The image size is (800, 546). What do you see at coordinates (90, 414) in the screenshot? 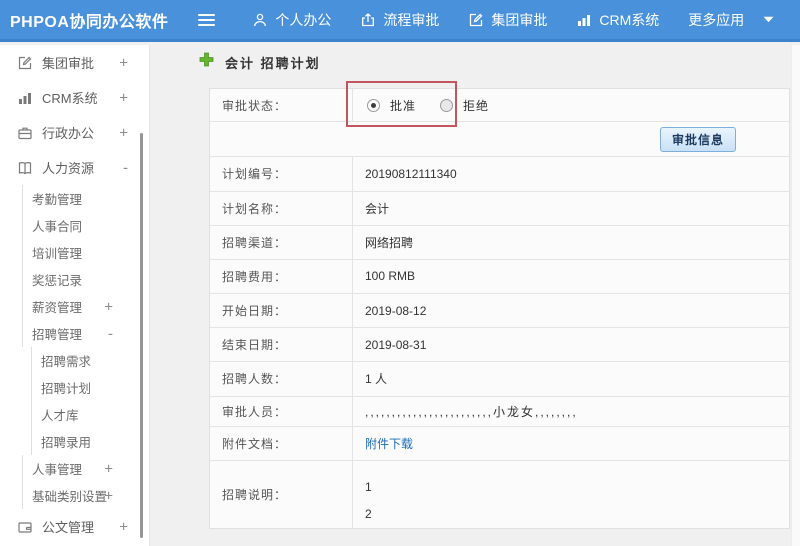
I see `sidebar-item-talent-pool: 人才库` at bounding box center [90, 414].